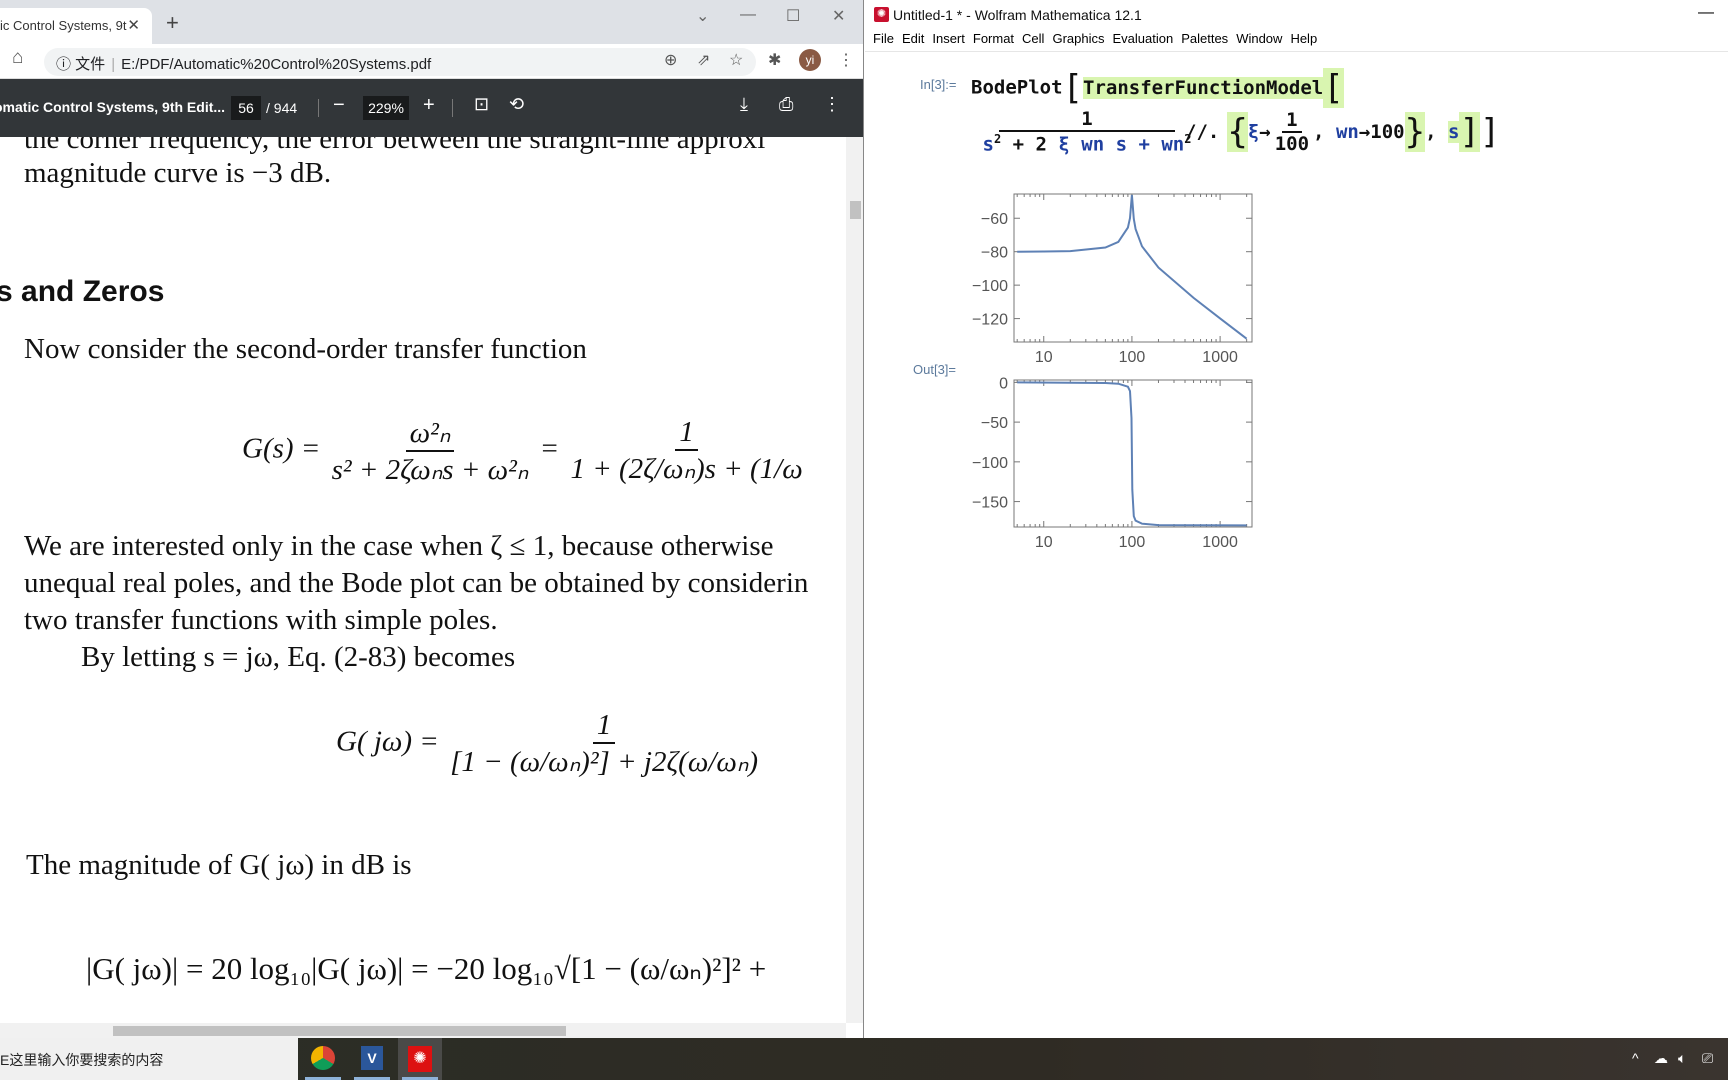 The height and width of the screenshot is (1080, 1728). I want to click on fit-page-icon: ⊡, so click(481, 104).